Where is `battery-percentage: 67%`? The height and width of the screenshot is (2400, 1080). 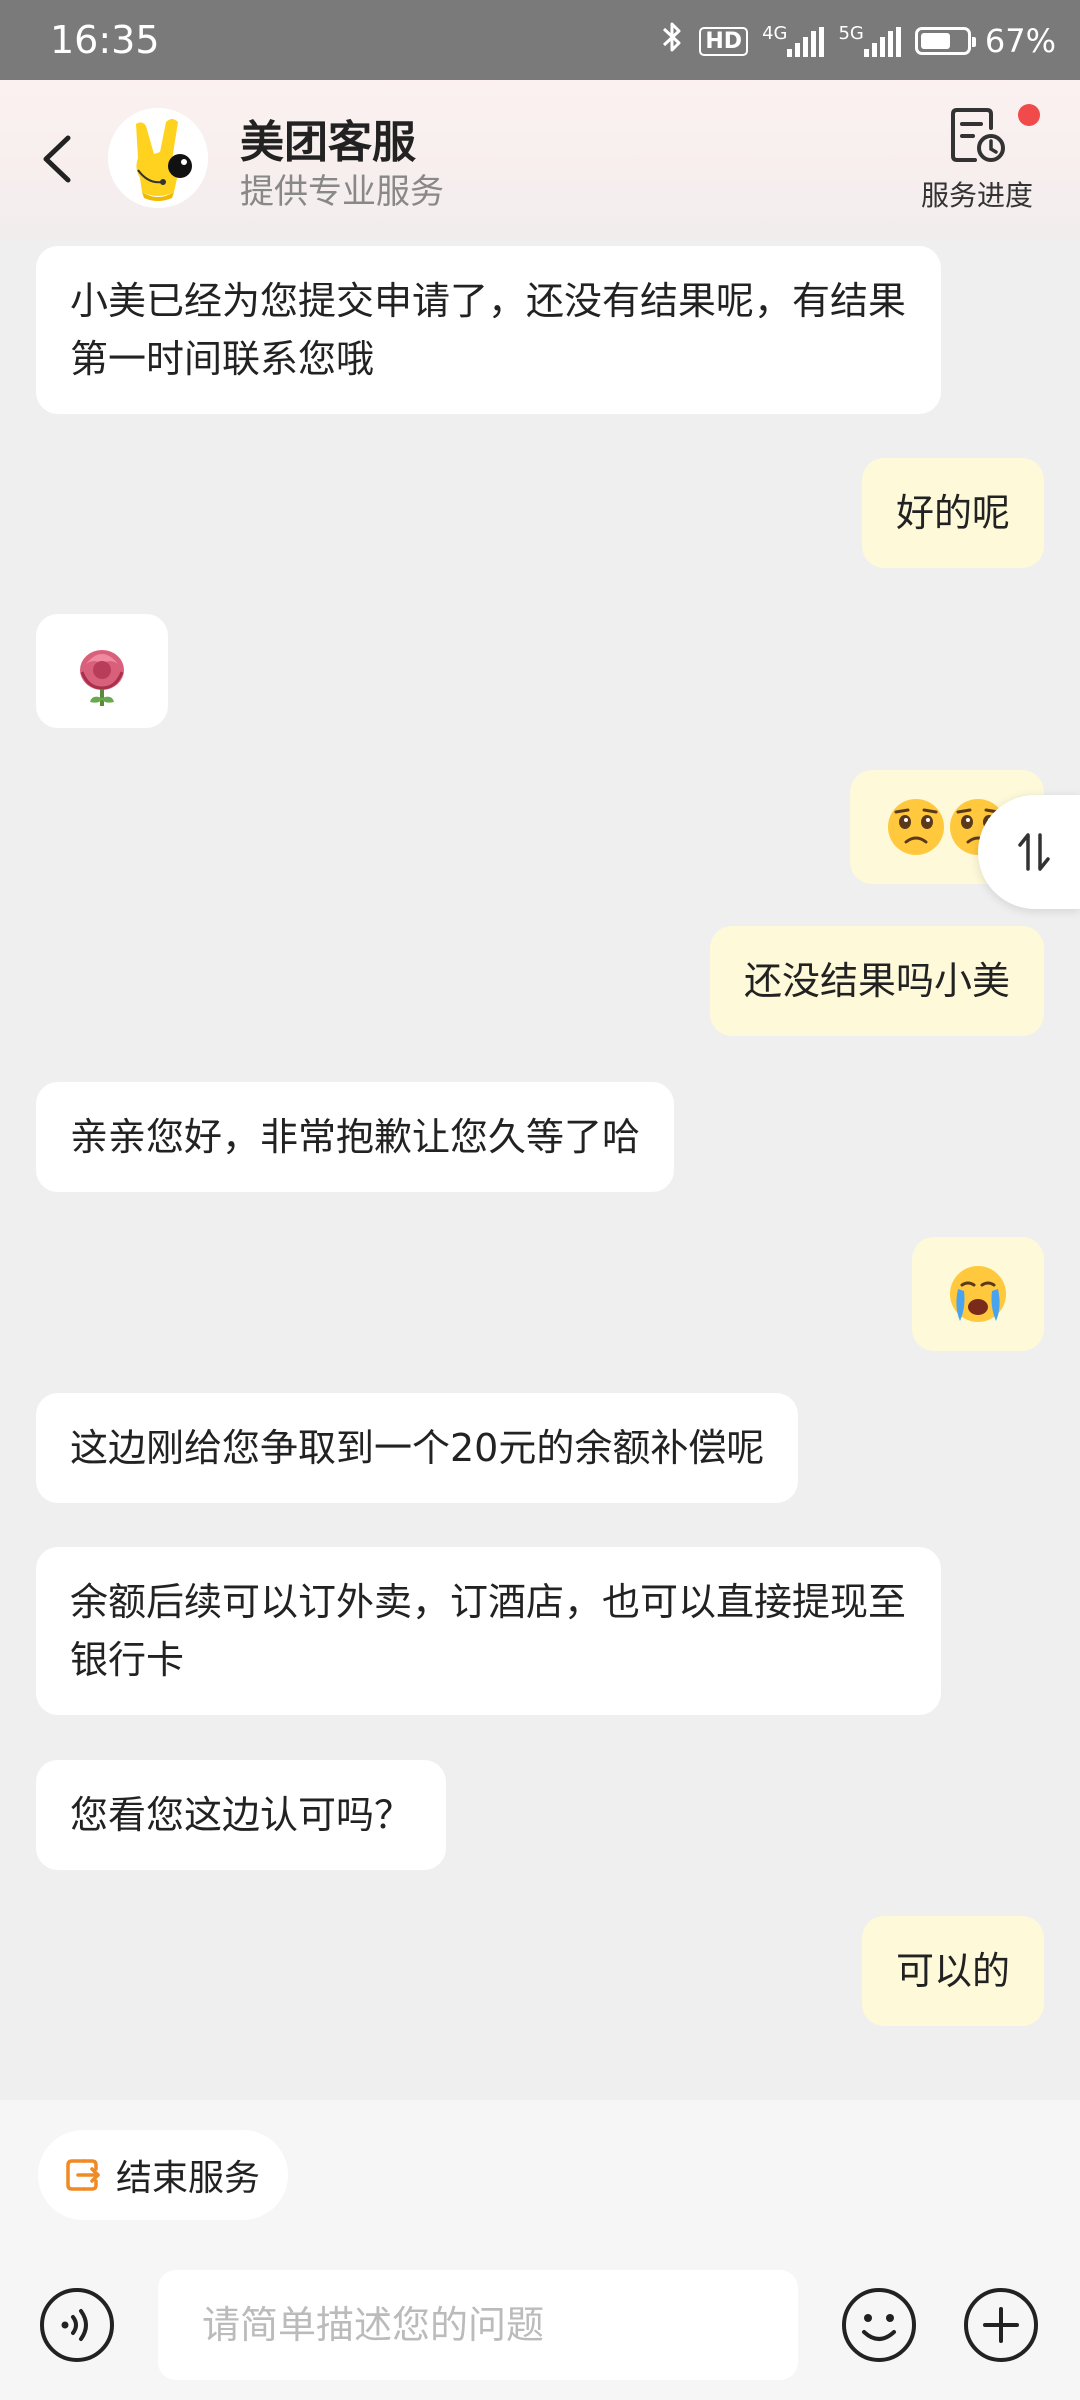 battery-percentage: 67% is located at coordinates (1020, 41).